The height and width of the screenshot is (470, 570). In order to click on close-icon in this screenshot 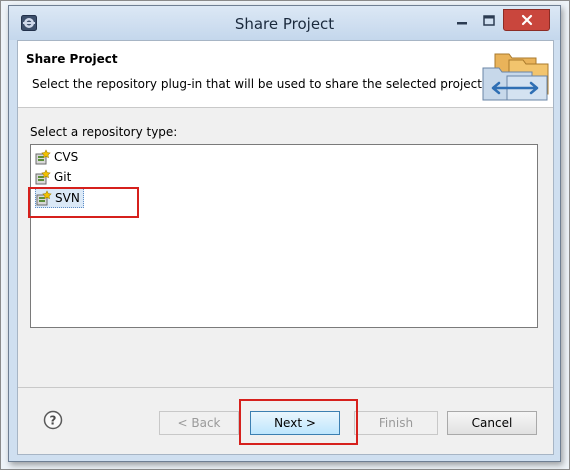, I will do `click(526, 20)`.